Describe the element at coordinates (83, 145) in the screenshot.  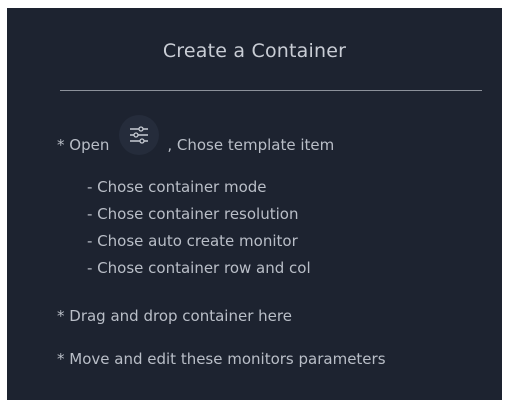
I see `open-prefix-text: * Open` at that location.